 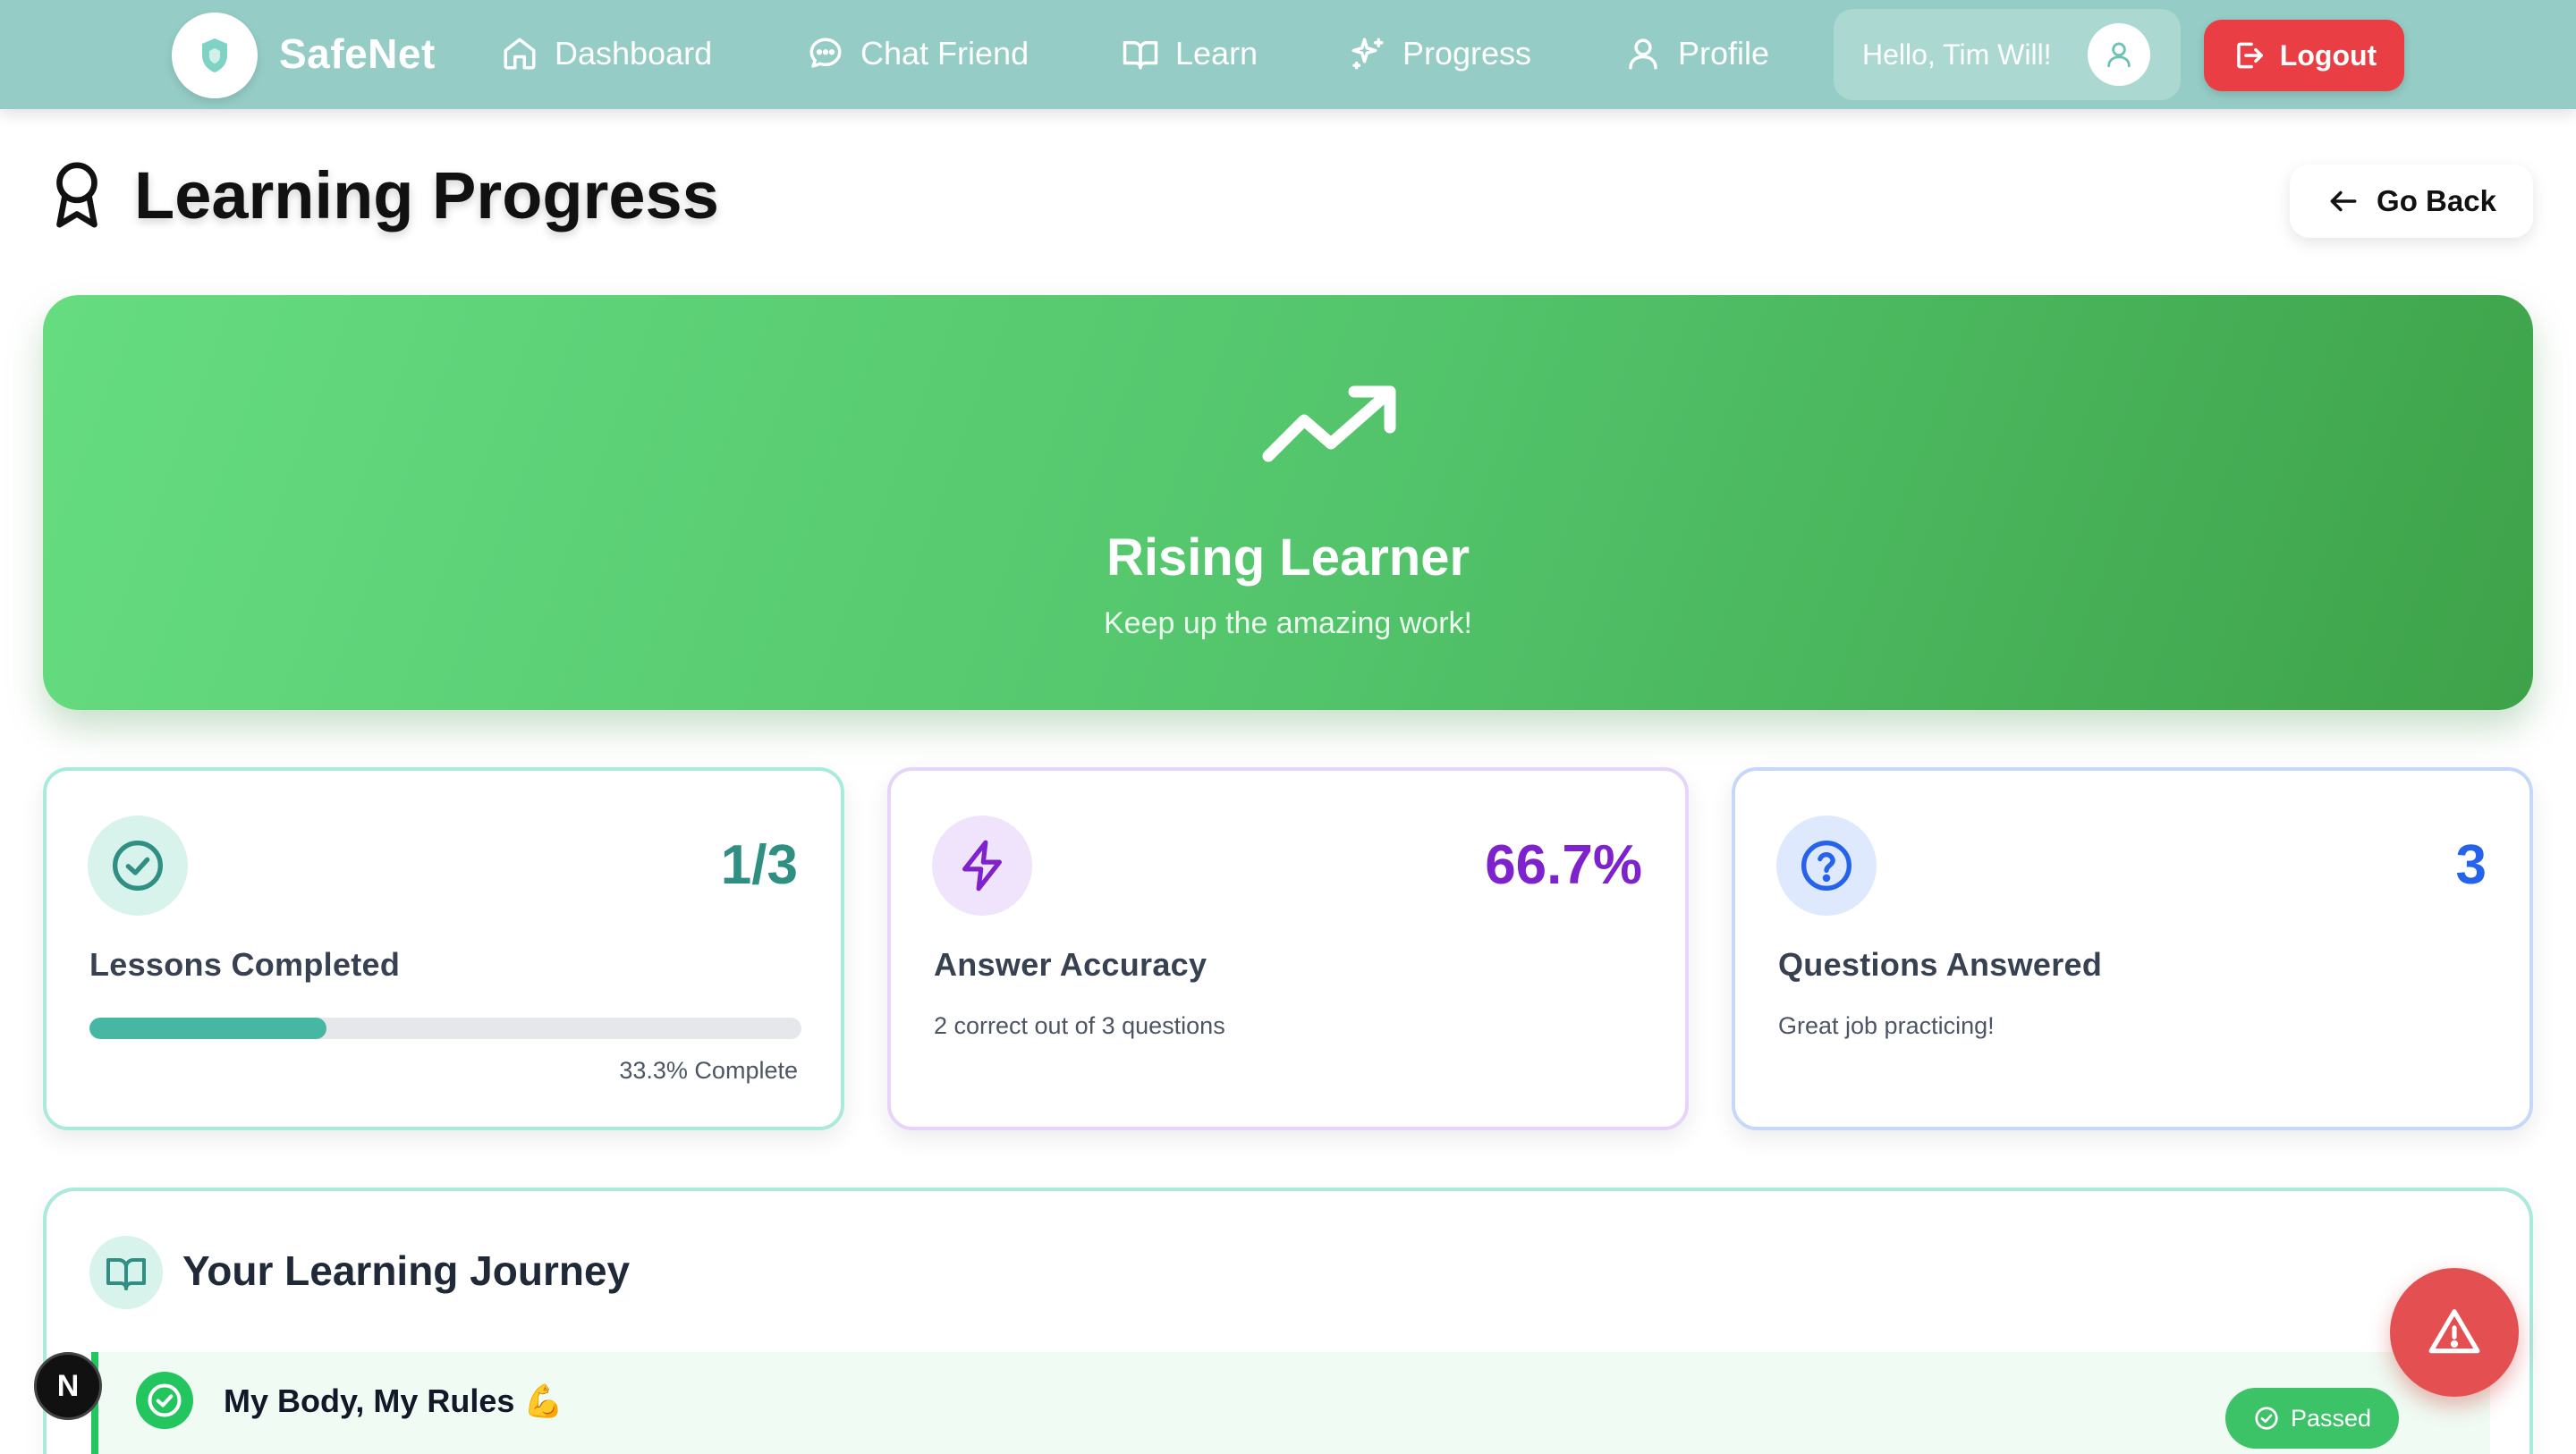 What do you see at coordinates (208, 1028) in the screenshot?
I see `lessons-progress-fill` at bounding box center [208, 1028].